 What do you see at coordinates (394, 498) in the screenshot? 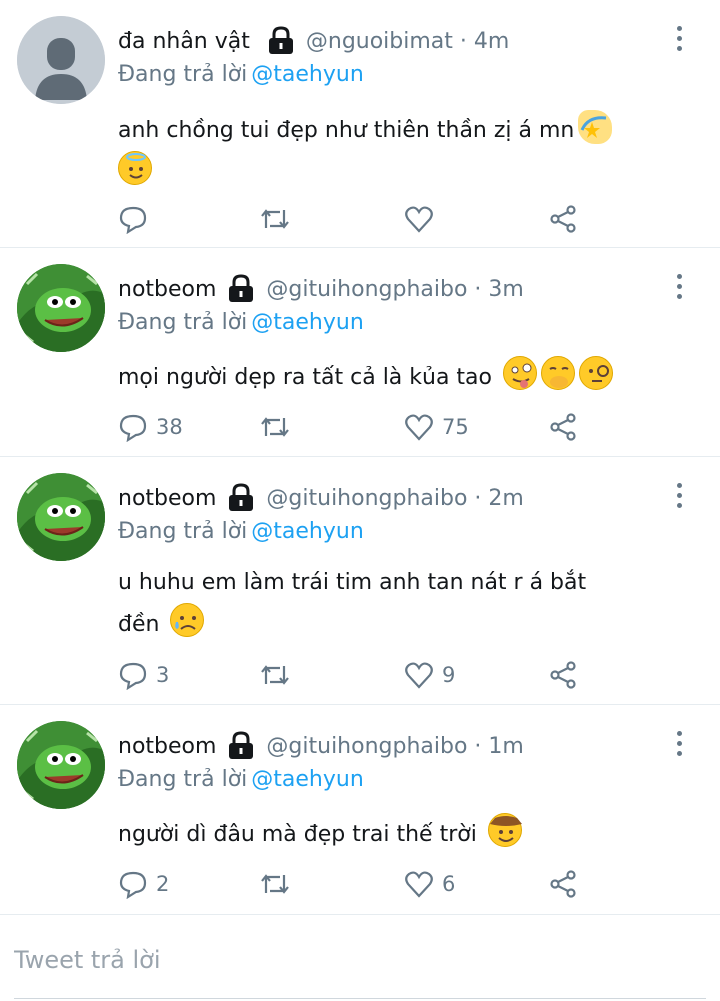
I see `handle-and-time: @gituihongphaibo · 2m` at bounding box center [394, 498].